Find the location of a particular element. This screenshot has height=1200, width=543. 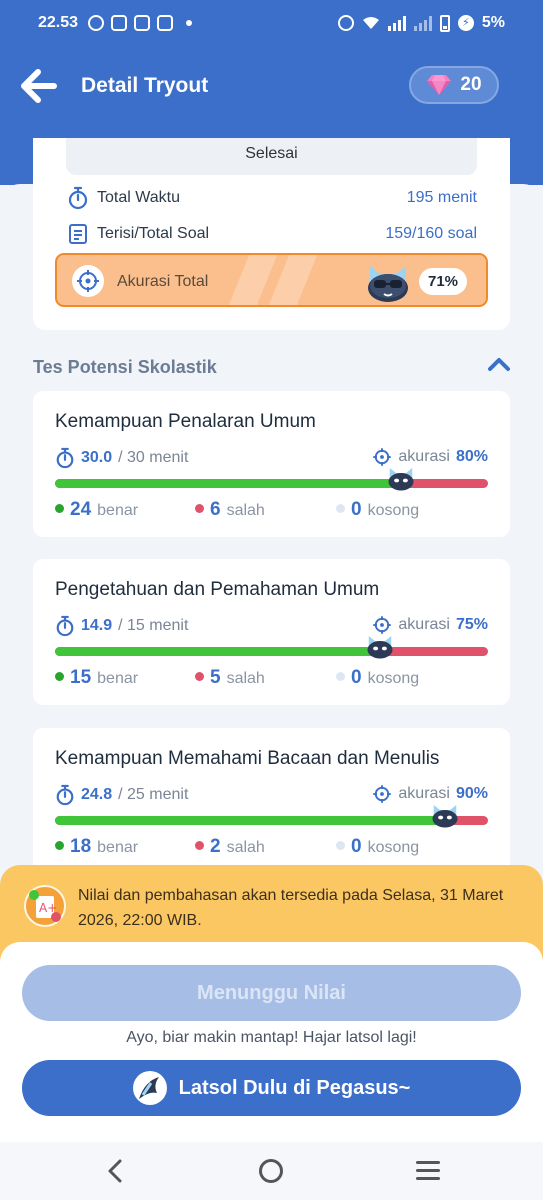

subtest-accuracy-value: 90% is located at coordinates (471, 793).